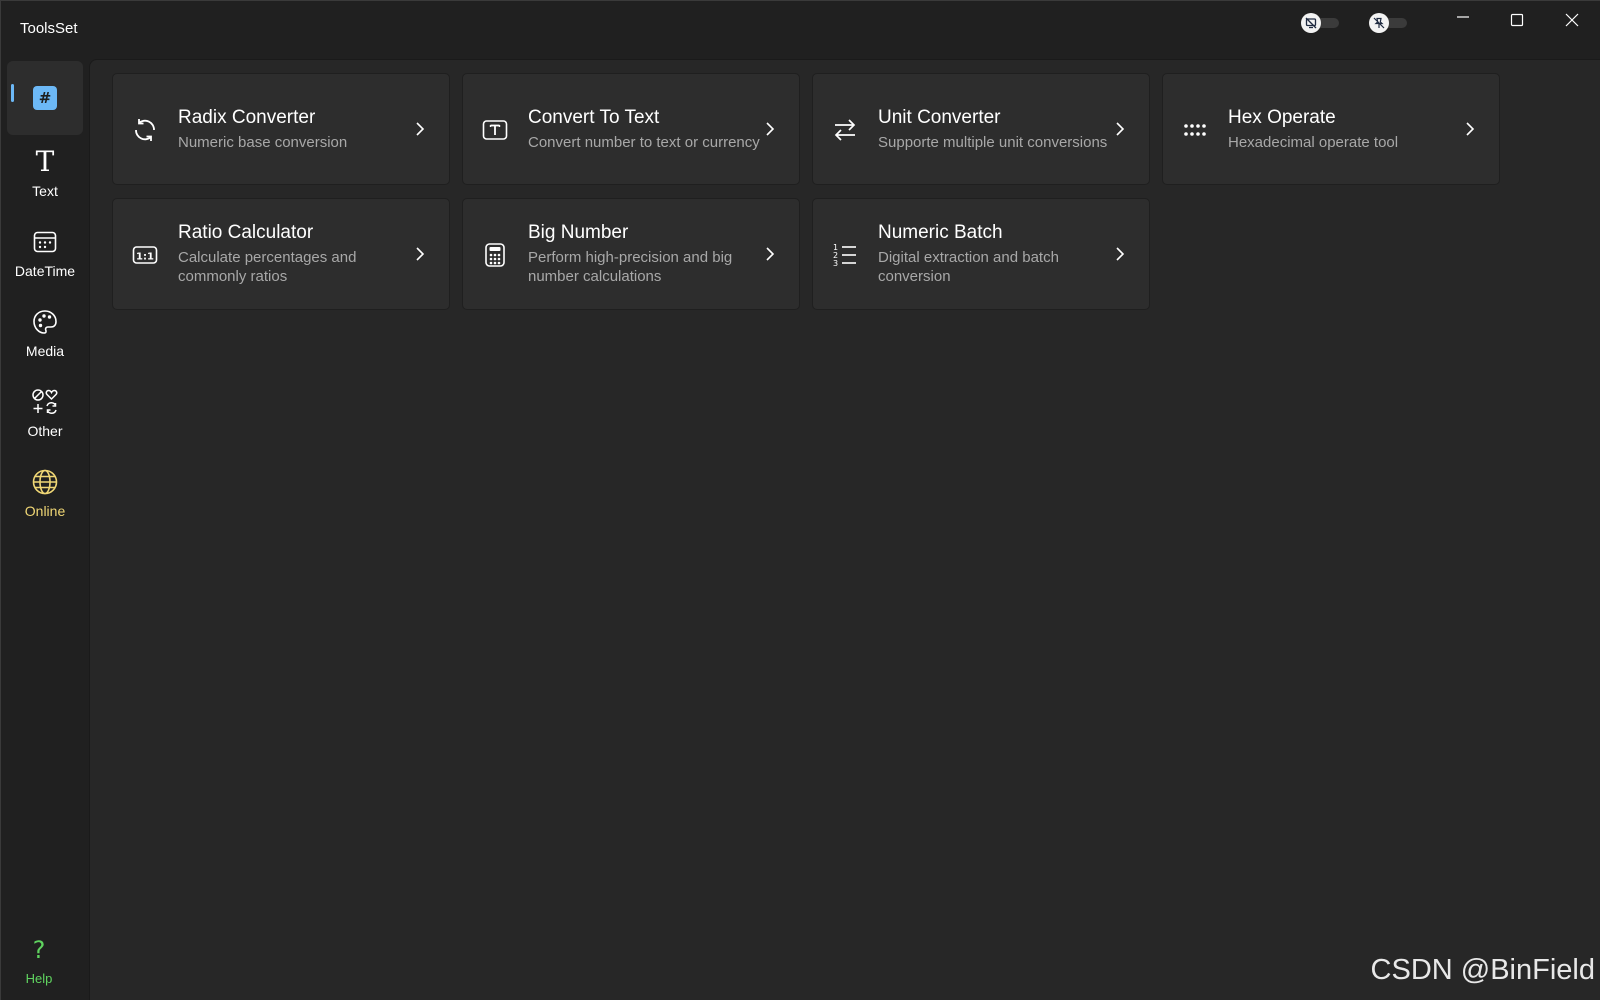  Describe the element at coordinates (45, 351) in the screenshot. I see `sidebar-item-label: Media` at that location.